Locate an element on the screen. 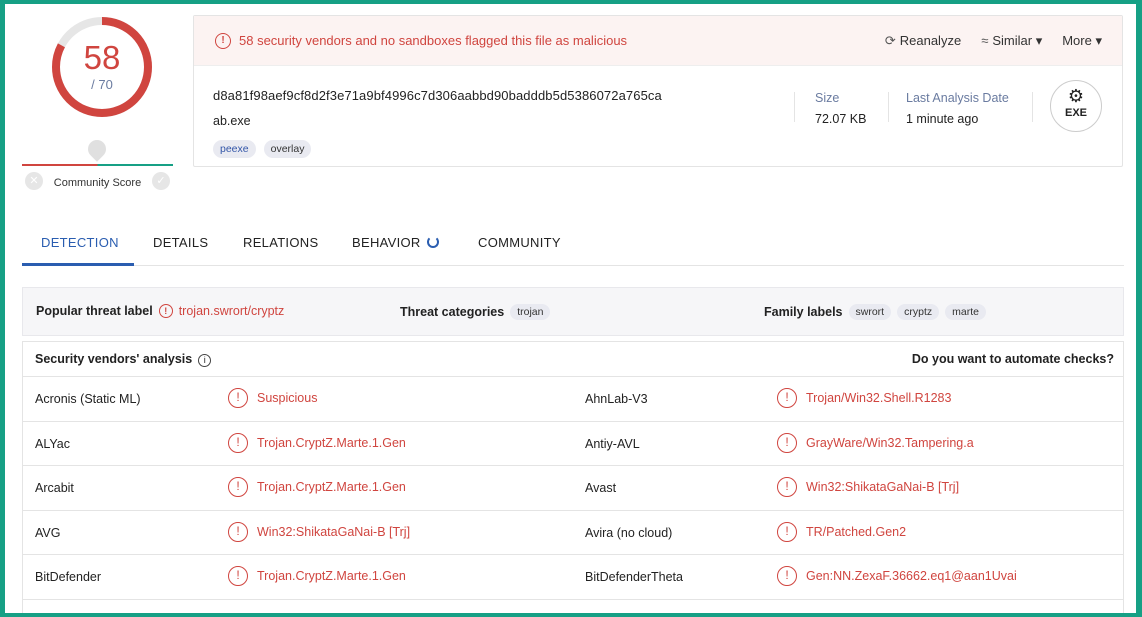 Image resolution: width=1142 pixels, height=617 pixels. vendor-name: AhnLab-V3 is located at coordinates (616, 399).